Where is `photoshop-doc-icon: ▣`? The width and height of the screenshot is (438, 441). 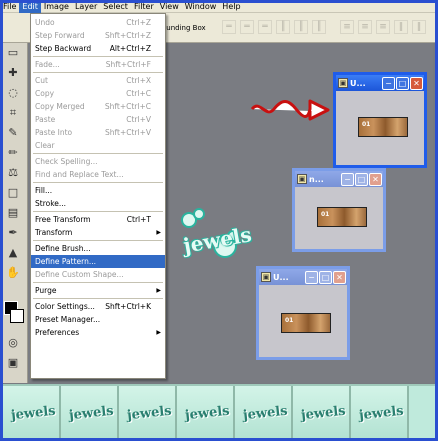
photoshop-doc-icon: ▣ is located at coordinates (302, 179).